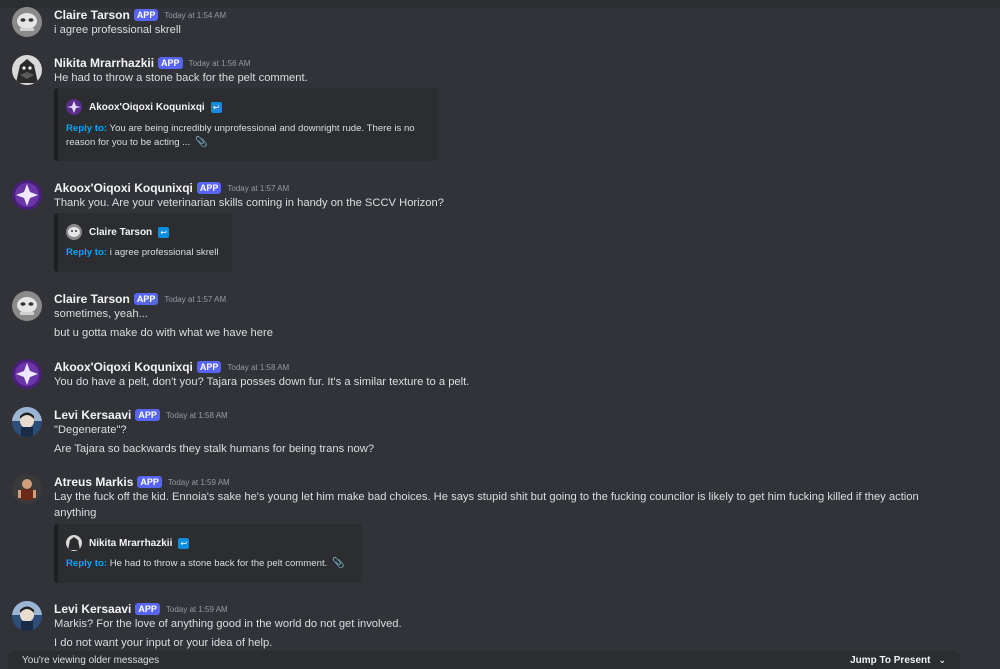 Image resolution: width=1000 pixels, height=669 pixels. What do you see at coordinates (74, 543) in the screenshot?
I see `embed-avatar-nikita` at bounding box center [74, 543].